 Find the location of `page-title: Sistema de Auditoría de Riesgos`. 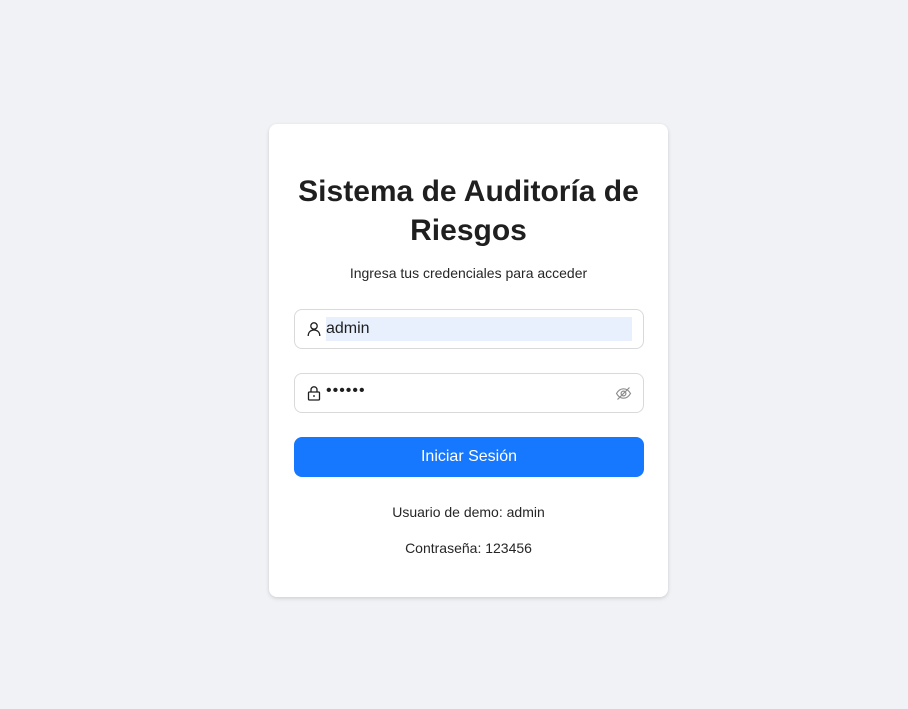

page-title: Sistema de Auditoría de Riesgos is located at coordinates (468, 211).